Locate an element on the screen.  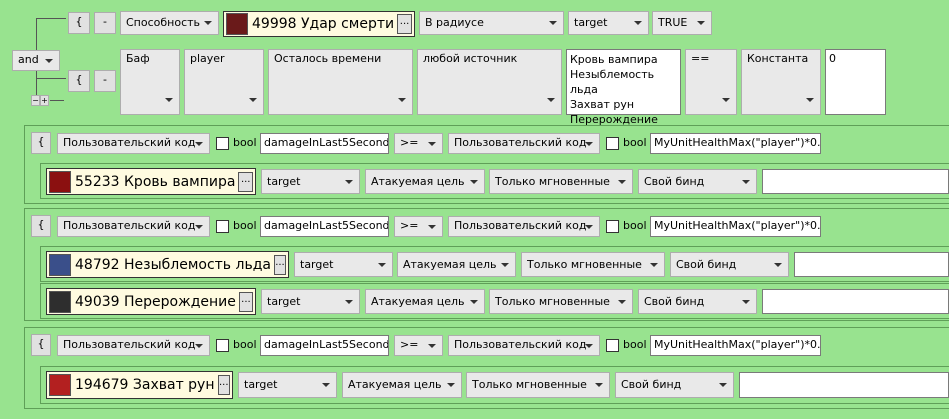
aura-property-select: Осталось времени is located at coordinates (340, 82).